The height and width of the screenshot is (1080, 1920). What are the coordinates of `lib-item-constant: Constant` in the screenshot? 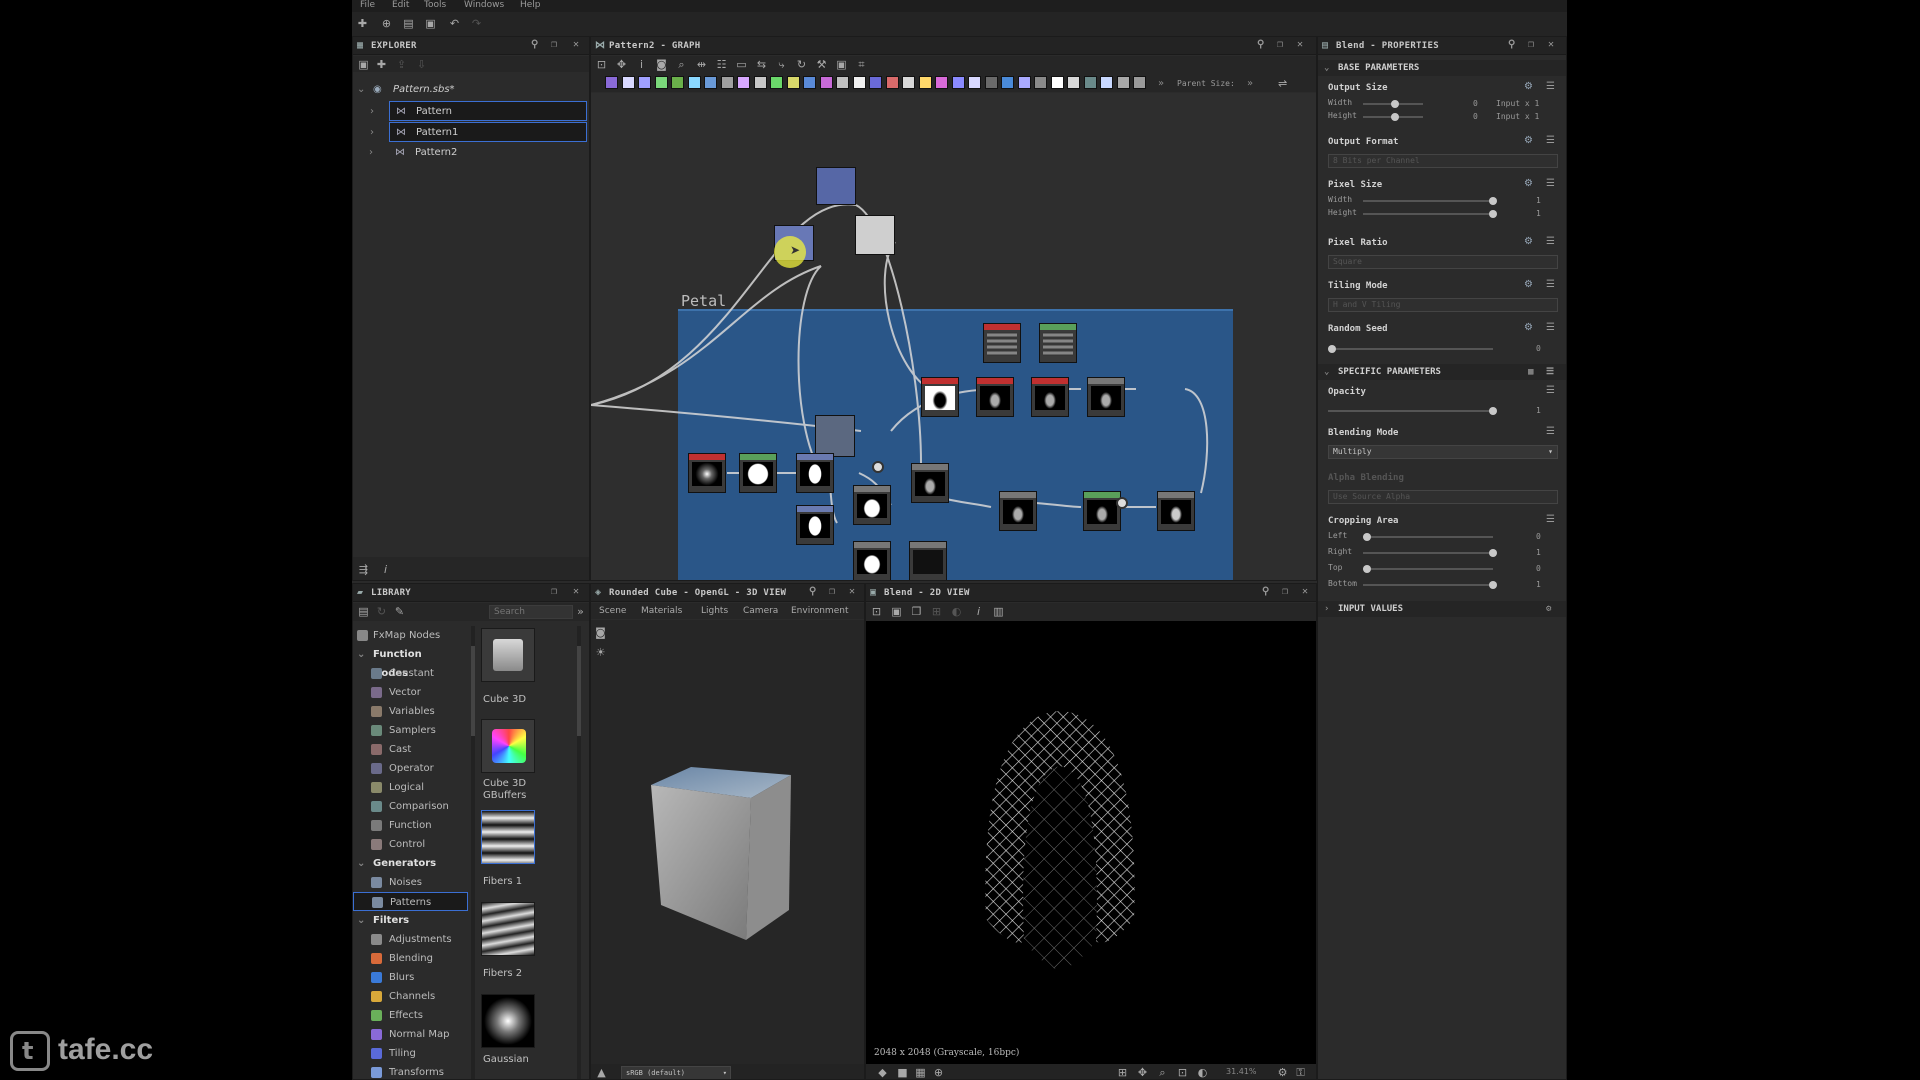 It's located at (410, 673).